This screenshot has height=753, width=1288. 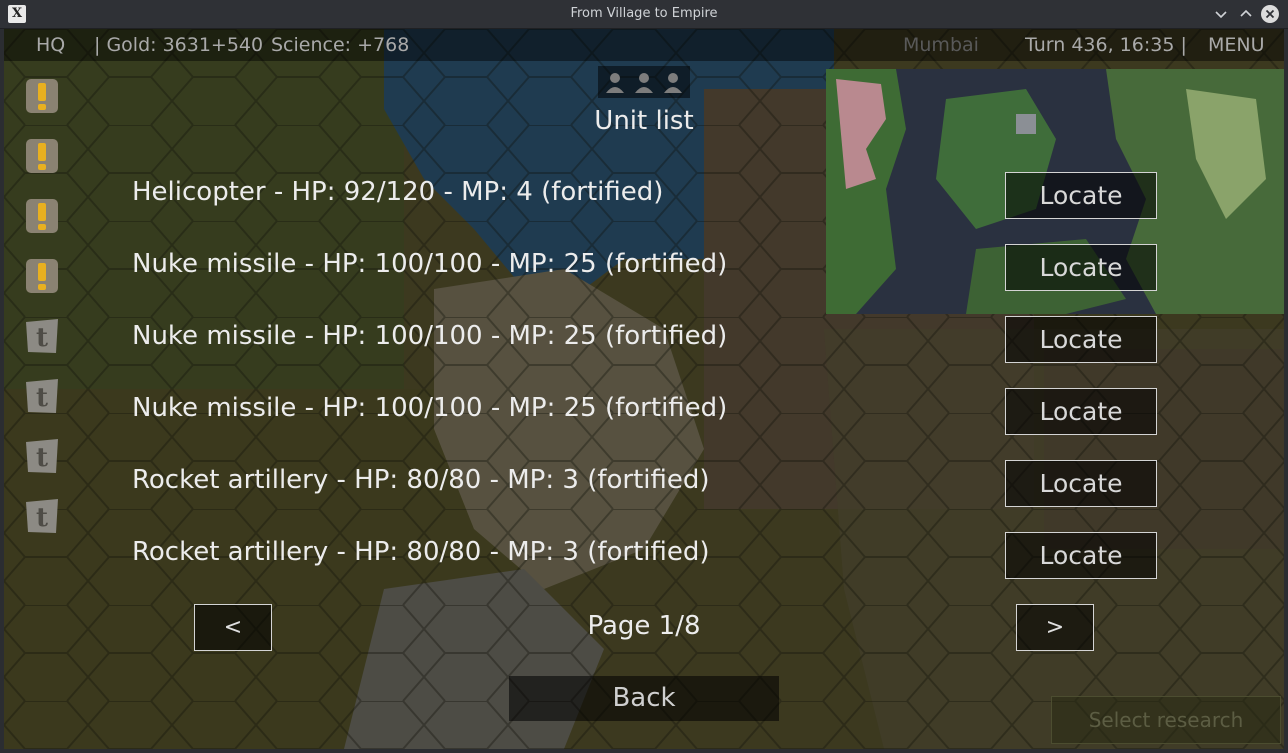 What do you see at coordinates (1166, 720) in the screenshot?
I see `select-research-button: Select research` at bounding box center [1166, 720].